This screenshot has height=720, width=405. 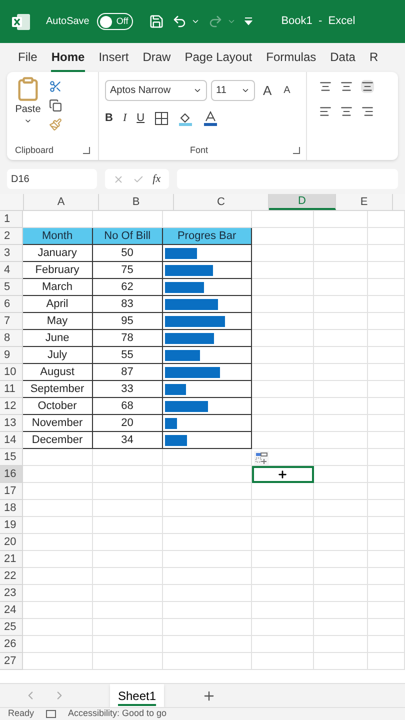 What do you see at coordinates (11, 372) in the screenshot?
I see `row-header: 10` at bounding box center [11, 372].